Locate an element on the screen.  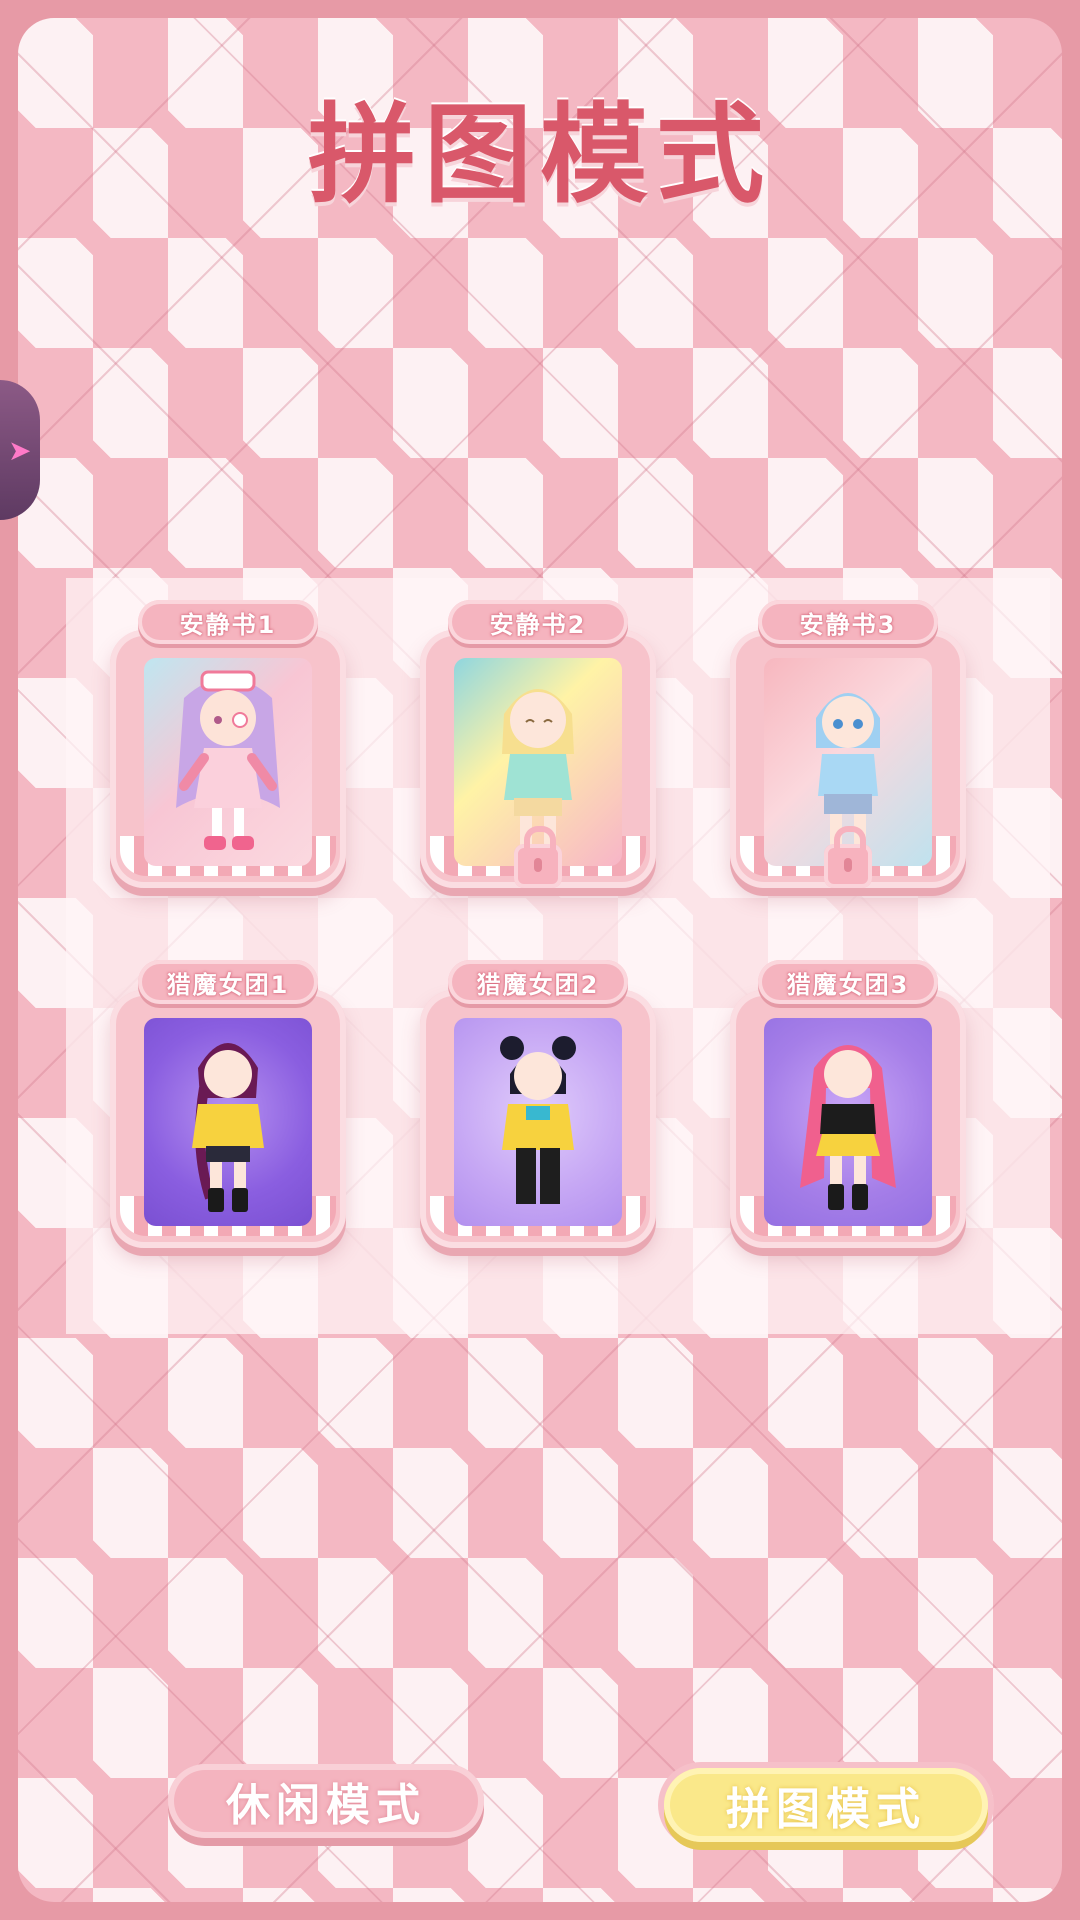
level-card-quiet-book-3: 安静书3 is located at coordinates (848, 744).